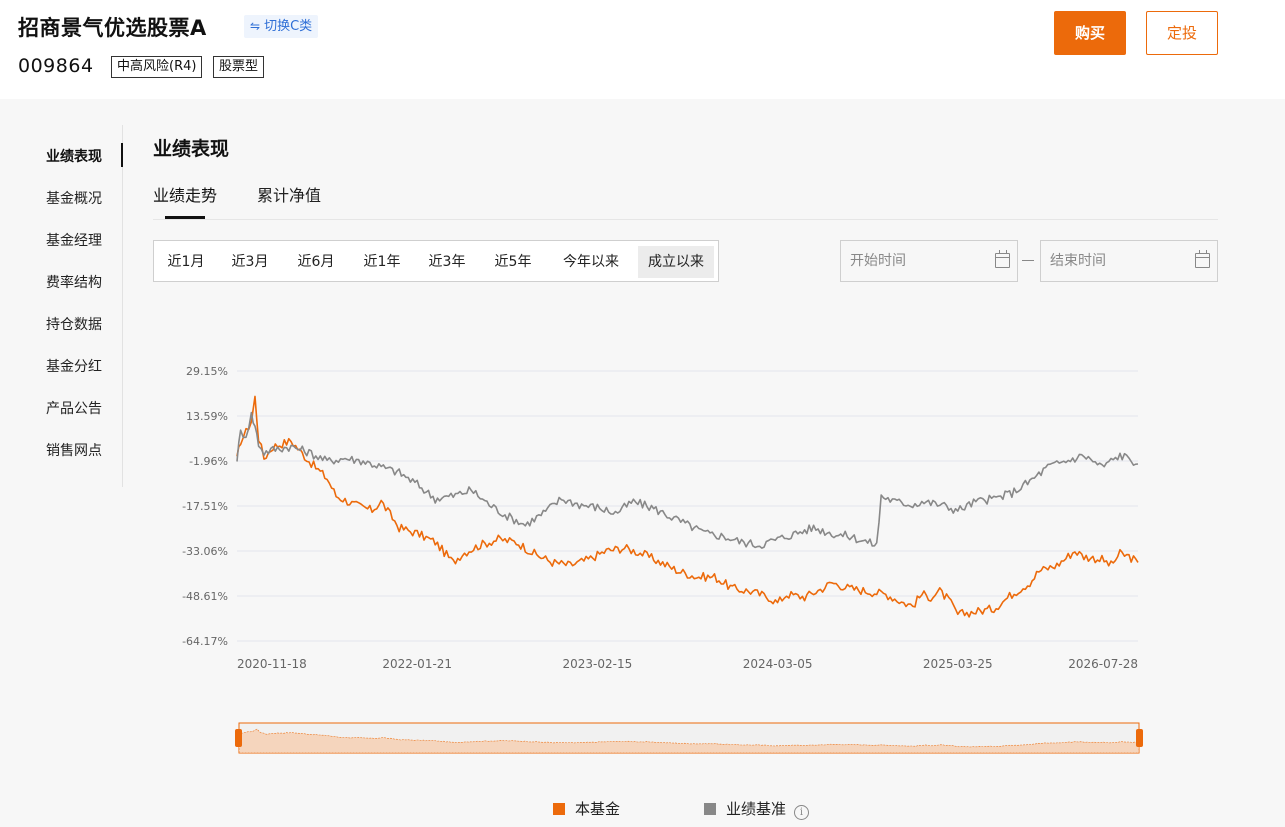 This screenshot has height=827, width=1285. I want to click on y-tick-label: -1.96%, so click(208, 461).